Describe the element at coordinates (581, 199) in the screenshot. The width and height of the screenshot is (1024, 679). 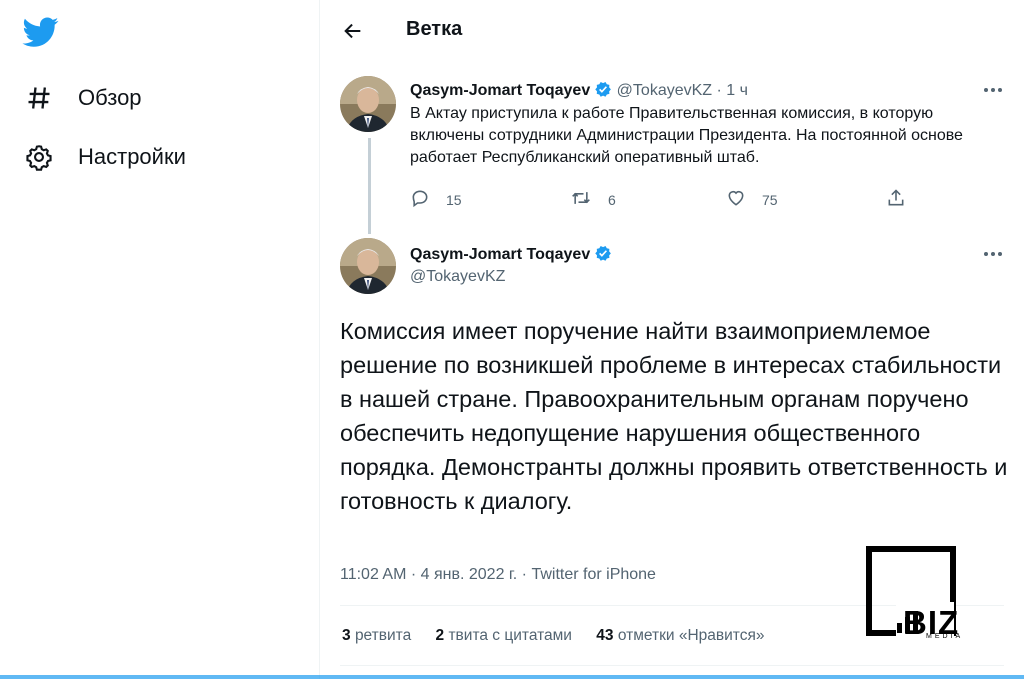
I see `retweet-icon` at that location.